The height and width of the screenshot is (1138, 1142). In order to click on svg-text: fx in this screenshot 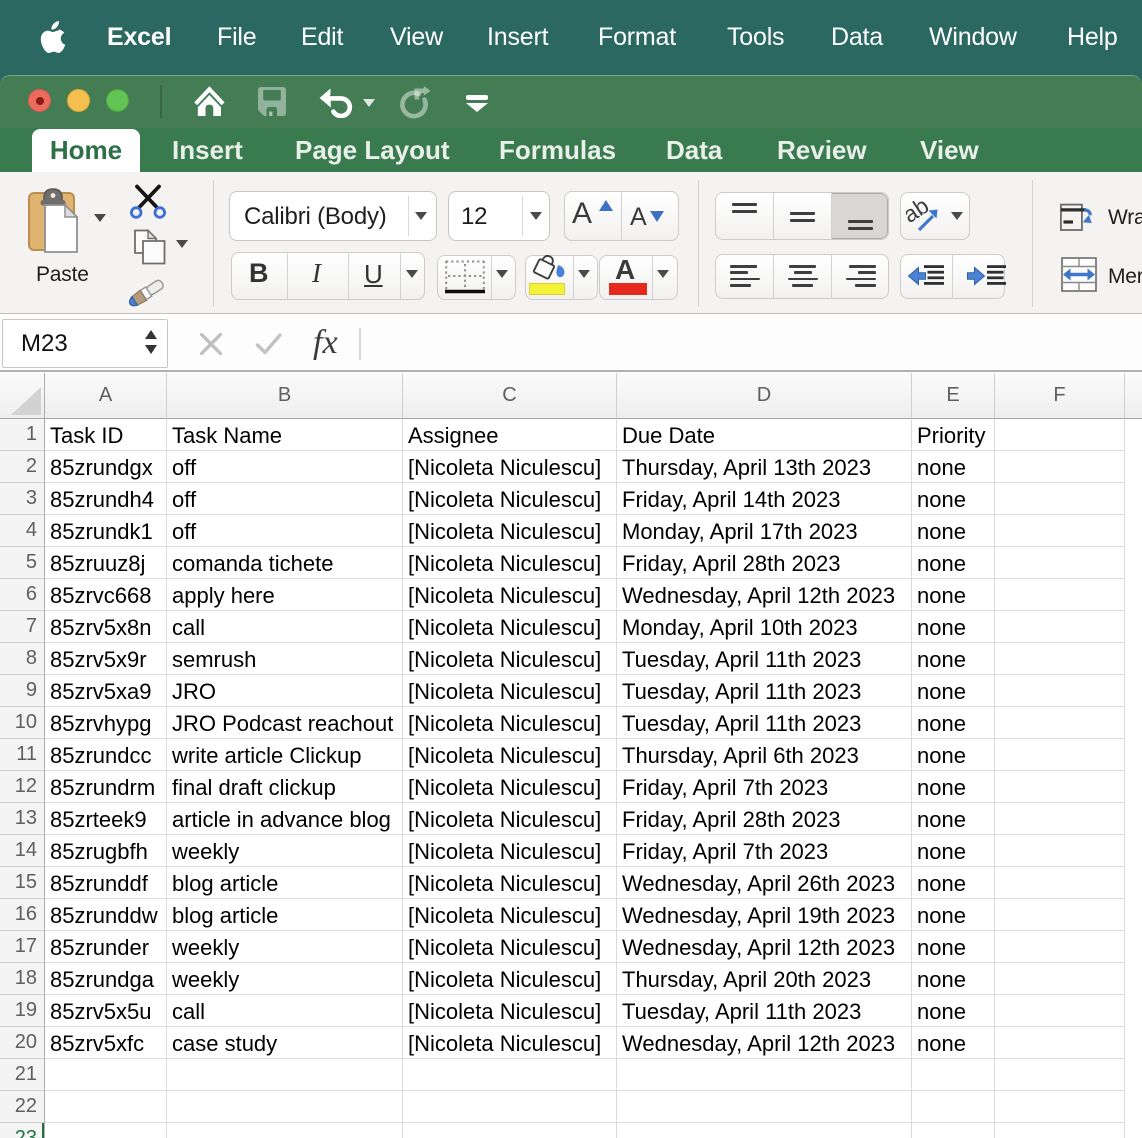, I will do `click(325, 343)`.